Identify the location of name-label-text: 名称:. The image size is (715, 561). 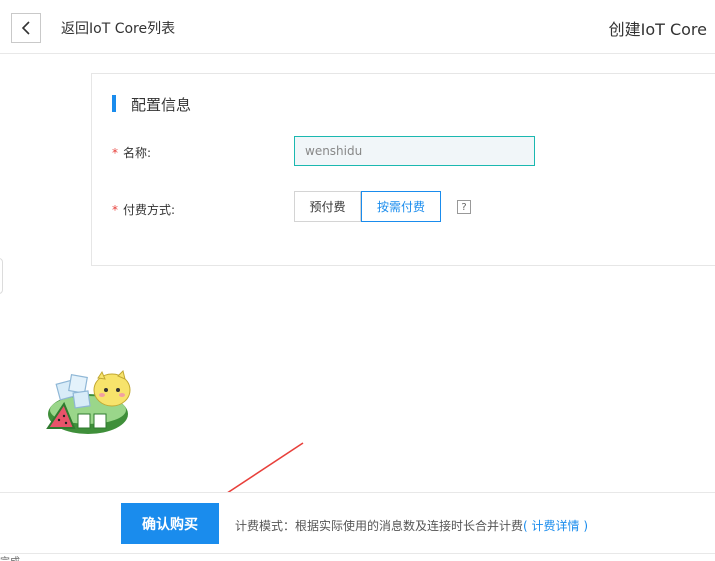
(137, 153).